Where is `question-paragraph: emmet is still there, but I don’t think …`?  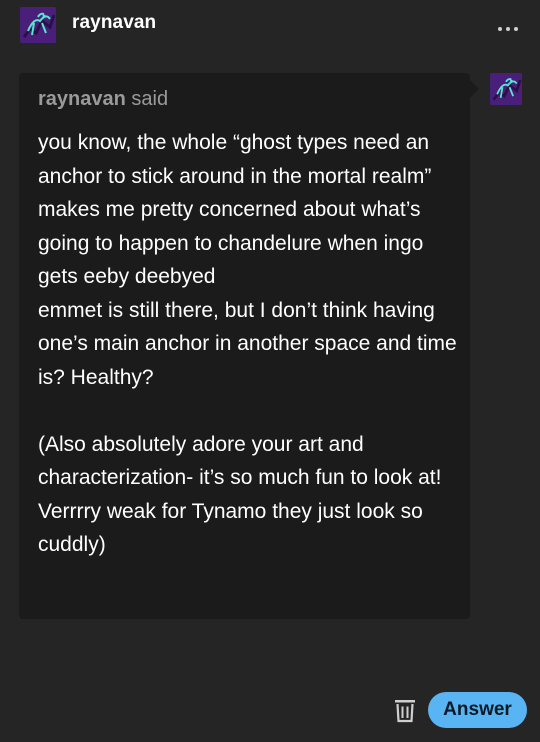 question-paragraph: emmet is still there, but I don’t think … is located at coordinates (247, 343).